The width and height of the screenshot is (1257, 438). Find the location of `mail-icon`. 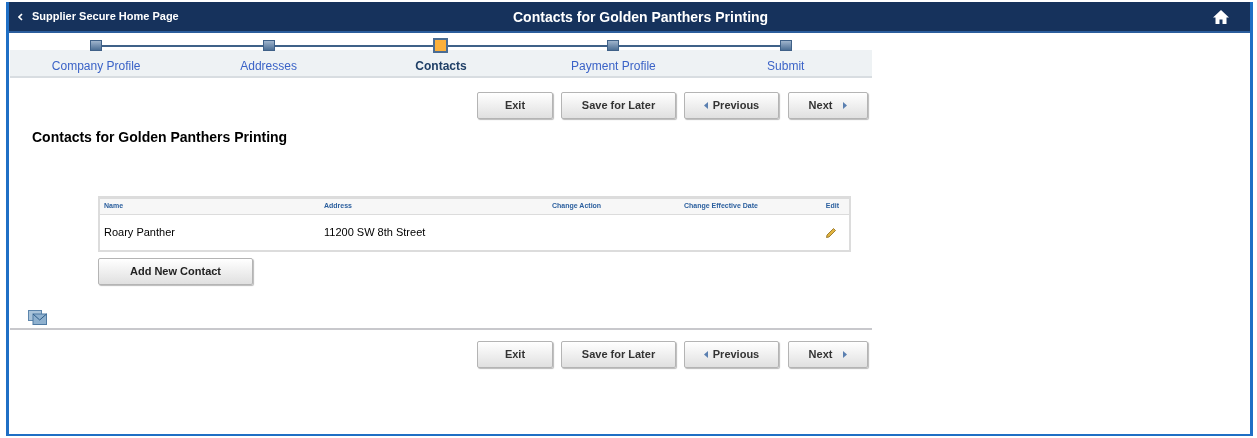

mail-icon is located at coordinates (37, 317).